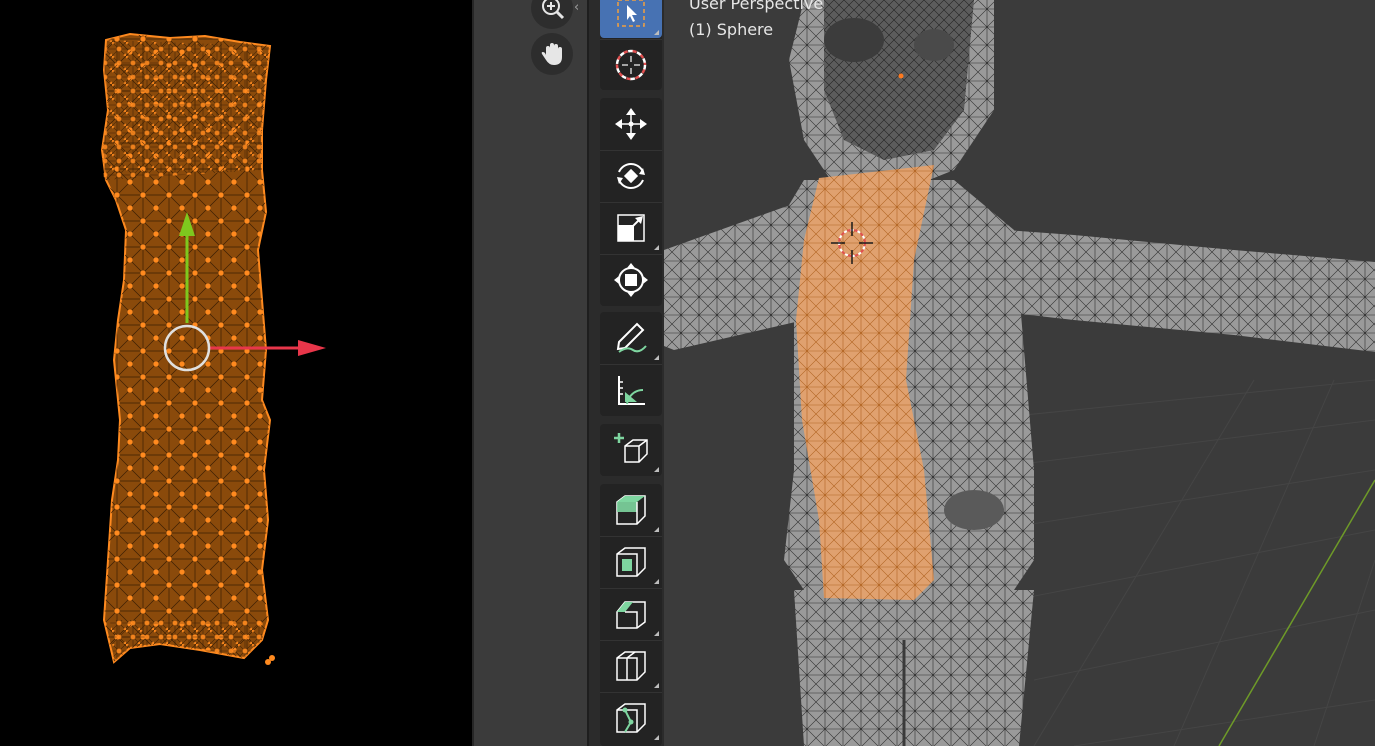  I want to click on floor-grid, so click(1174, 562).